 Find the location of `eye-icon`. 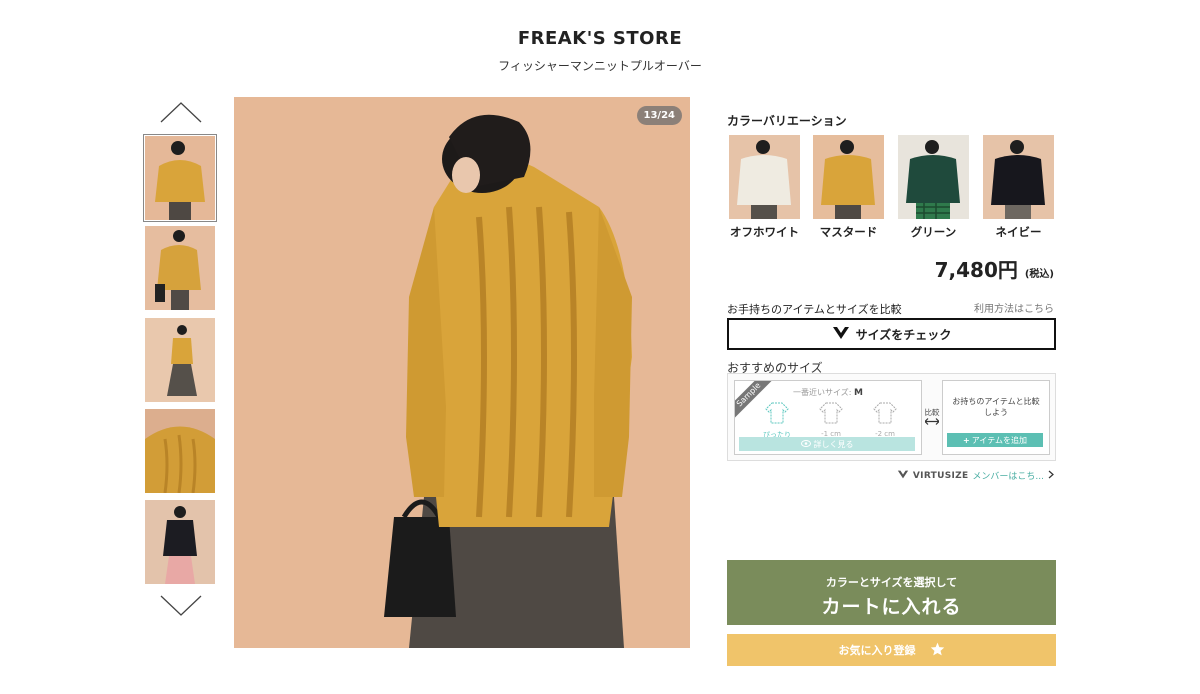

eye-icon is located at coordinates (805, 444).